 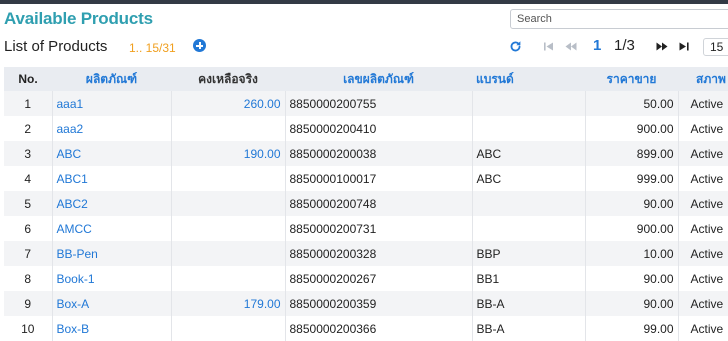 I want to click on cell-product: Box-A, so click(x=112, y=303).